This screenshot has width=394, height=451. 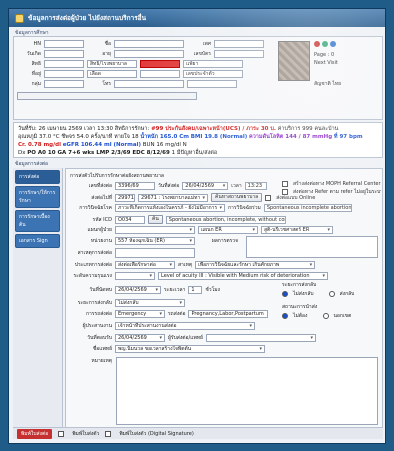 I want to click on print-form-label: พิมพ์ใบส่งตัว, so click(x=86, y=433).